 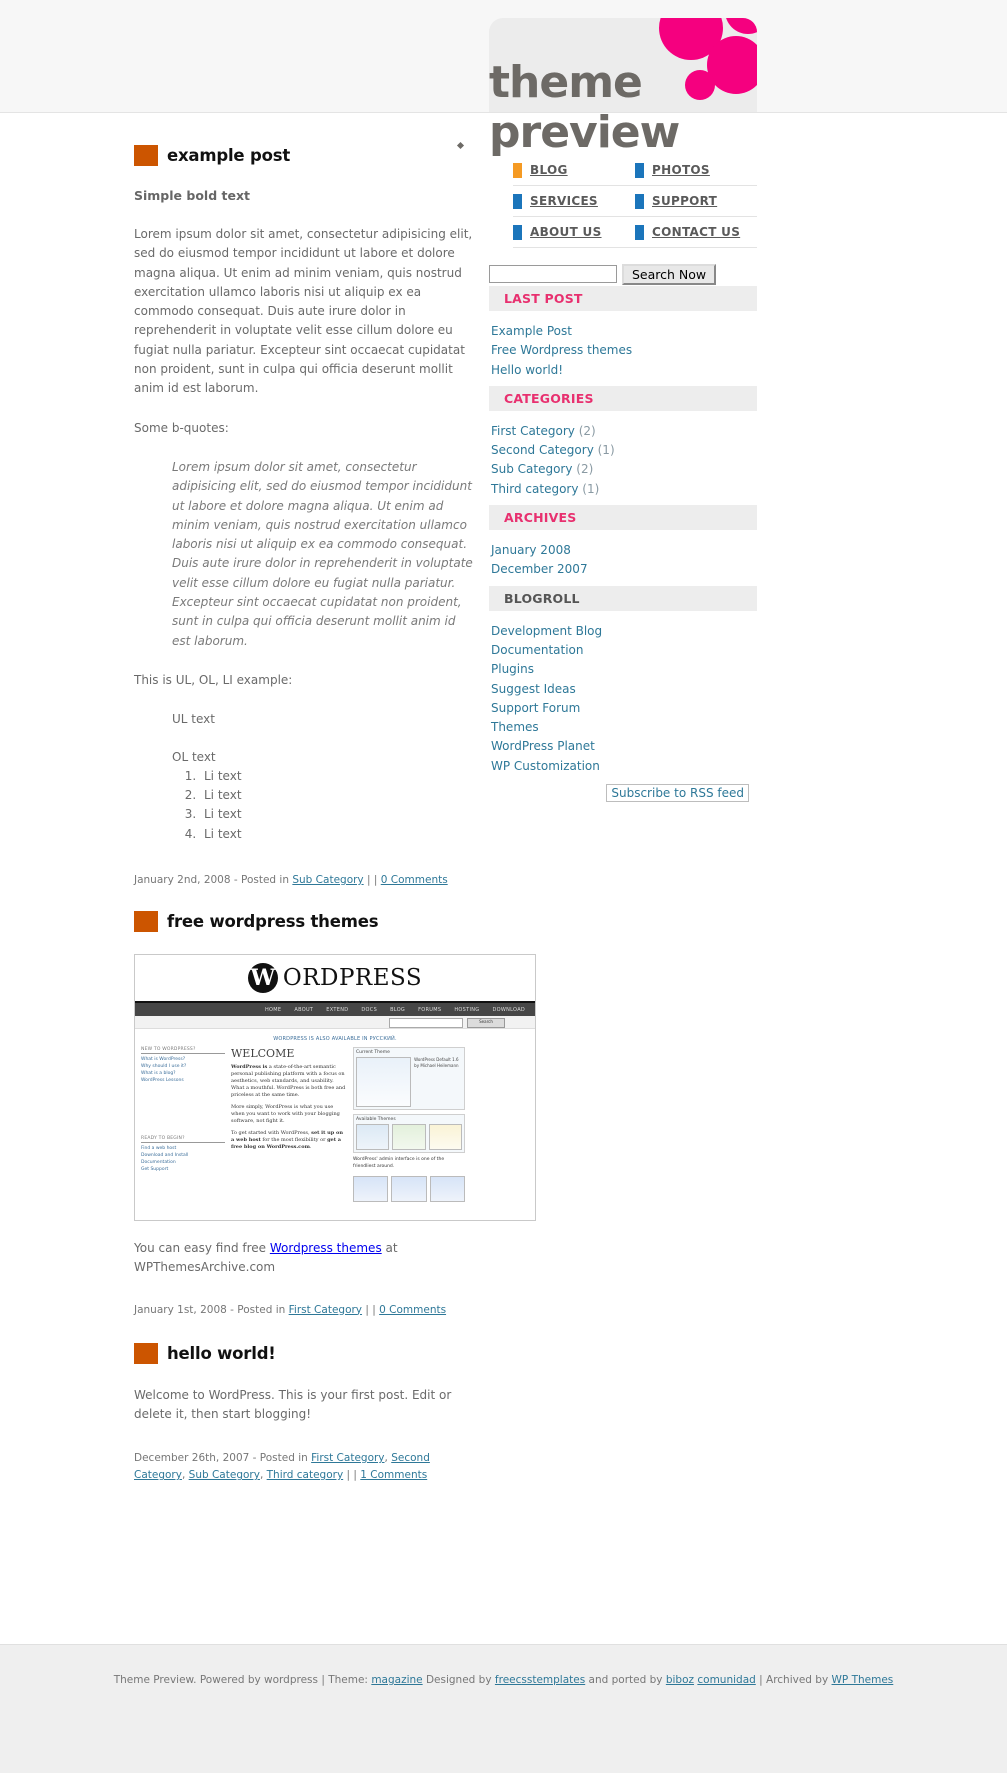 What do you see at coordinates (162, 1081) in the screenshot?
I see `wp-list-item: WordPress Lessons` at bounding box center [162, 1081].